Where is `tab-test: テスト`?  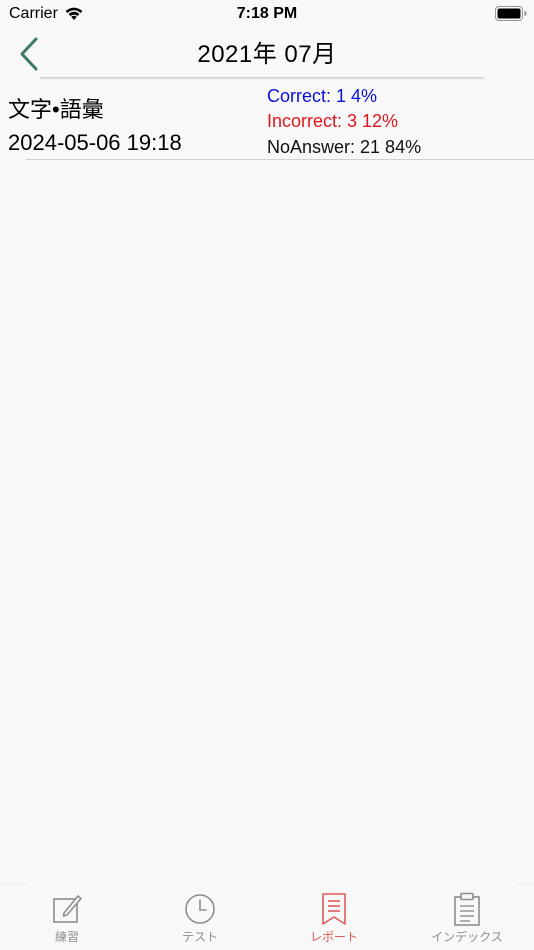 tab-test: テスト is located at coordinates (200, 920).